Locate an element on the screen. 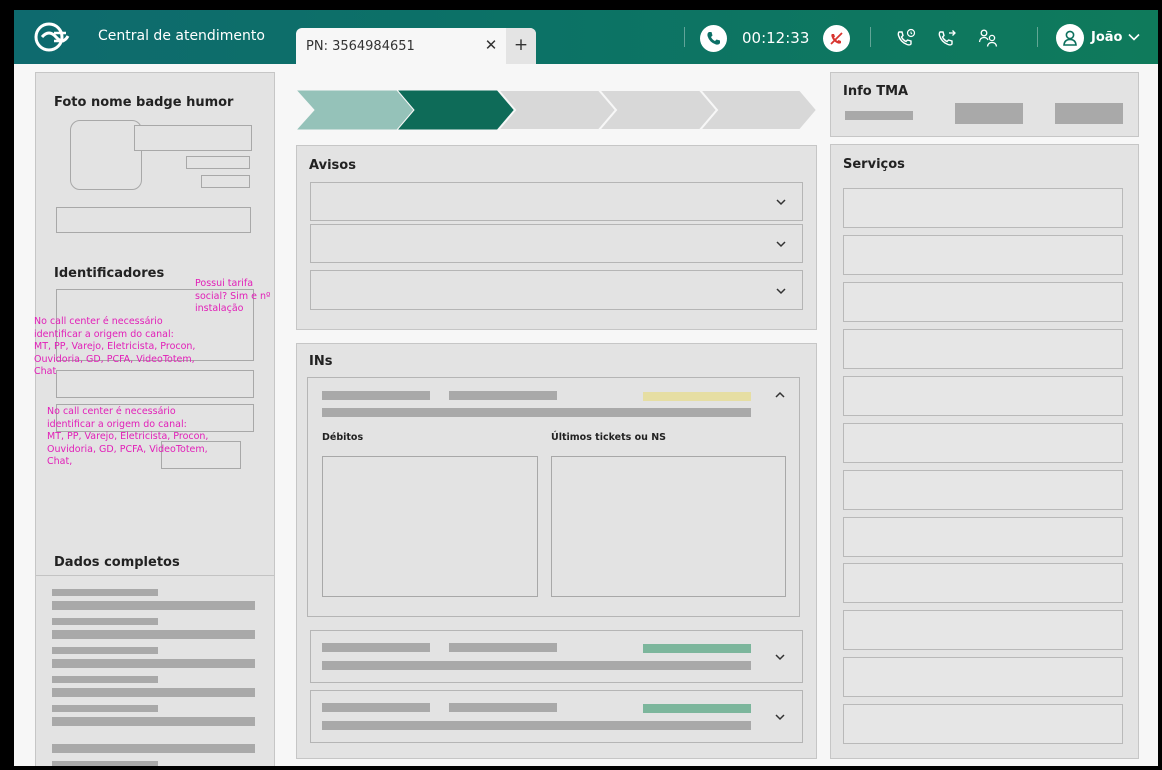 The image size is (1162, 770). phone-icon is located at coordinates (713, 38).